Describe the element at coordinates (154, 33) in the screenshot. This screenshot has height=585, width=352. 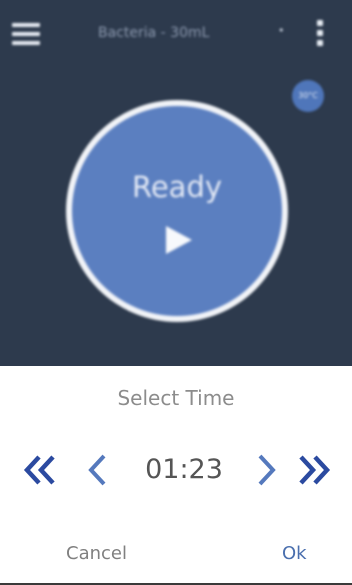
I see `app-title: Bacteria - 30mL` at that location.